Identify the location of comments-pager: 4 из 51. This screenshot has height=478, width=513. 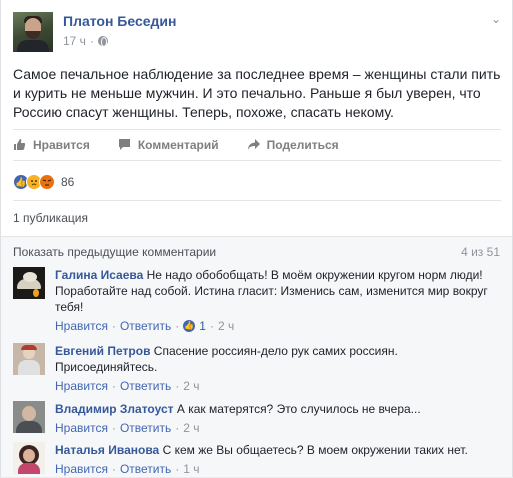
(480, 252).